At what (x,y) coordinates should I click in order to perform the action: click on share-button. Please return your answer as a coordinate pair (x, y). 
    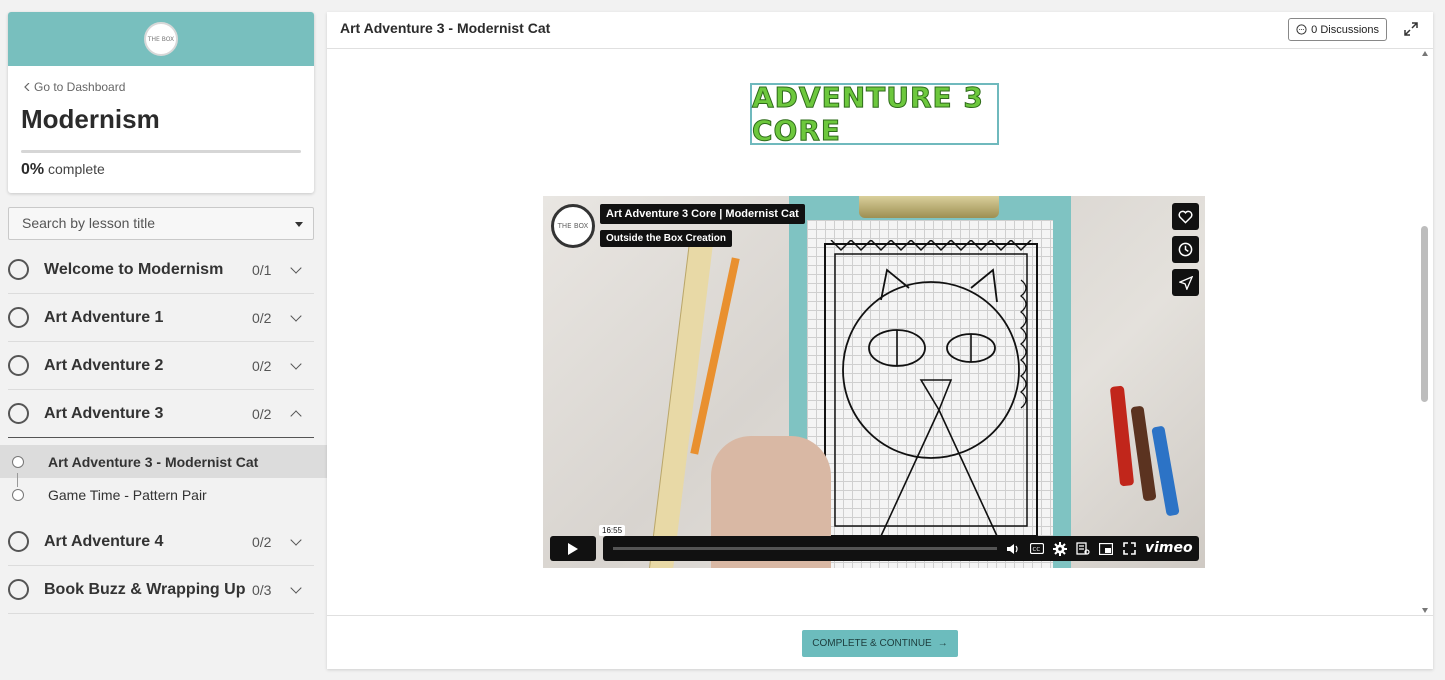
    Looking at the image, I should click on (1185, 282).